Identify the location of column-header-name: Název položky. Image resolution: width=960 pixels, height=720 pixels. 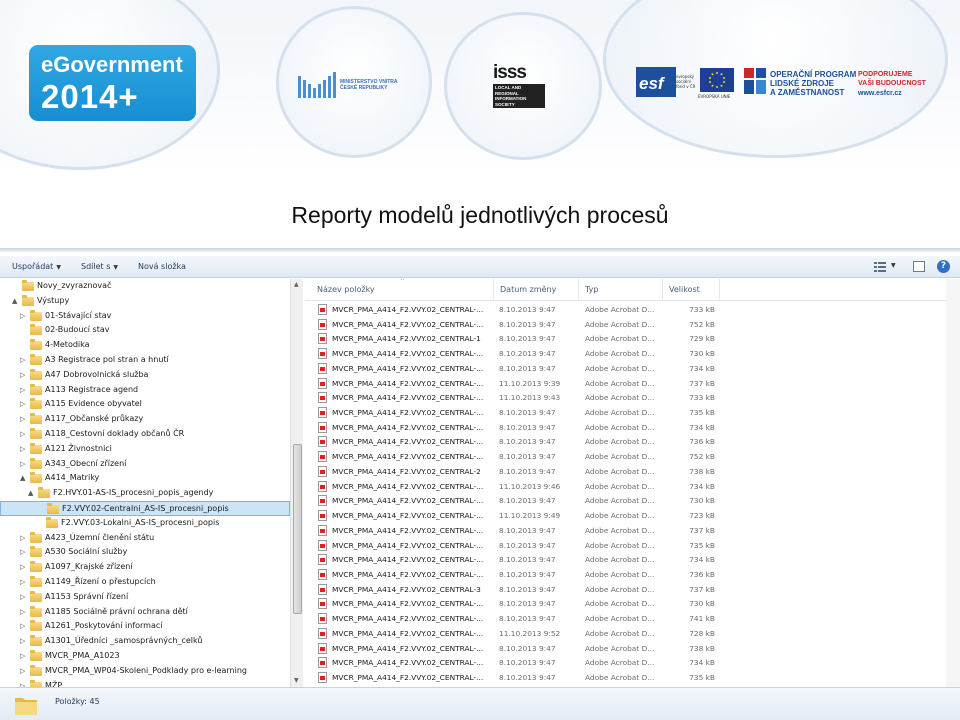
(346, 289).